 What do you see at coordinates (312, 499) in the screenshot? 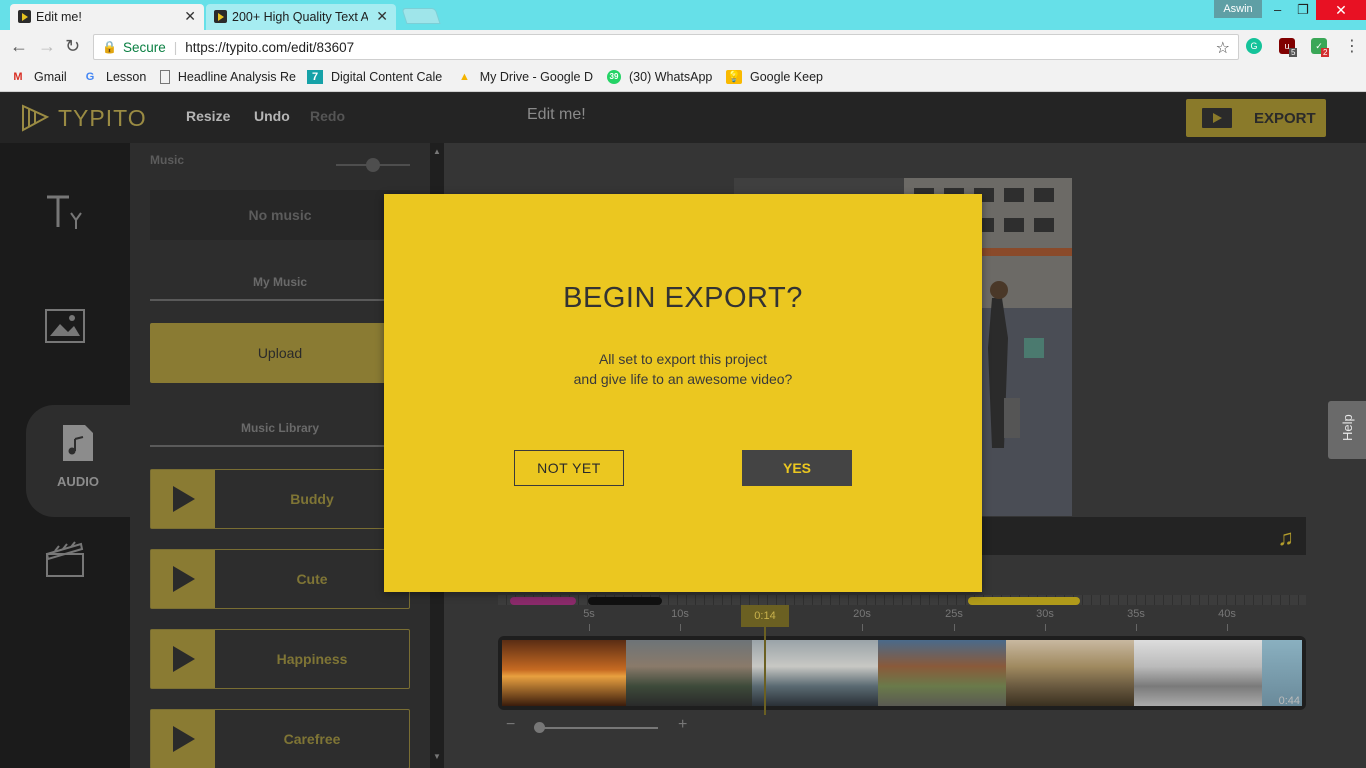
I see `track-name: Buddy` at bounding box center [312, 499].